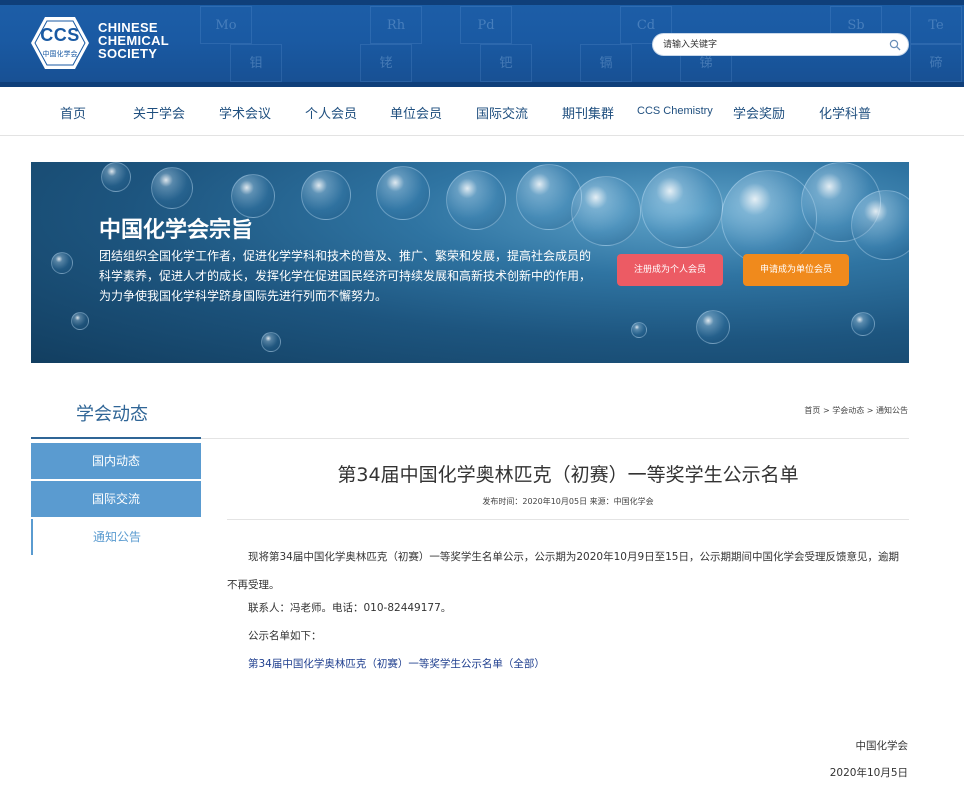 The image size is (964, 794). Describe the element at coordinates (482, 2) in the screenshot. I see `header-top-stripe` at that location.